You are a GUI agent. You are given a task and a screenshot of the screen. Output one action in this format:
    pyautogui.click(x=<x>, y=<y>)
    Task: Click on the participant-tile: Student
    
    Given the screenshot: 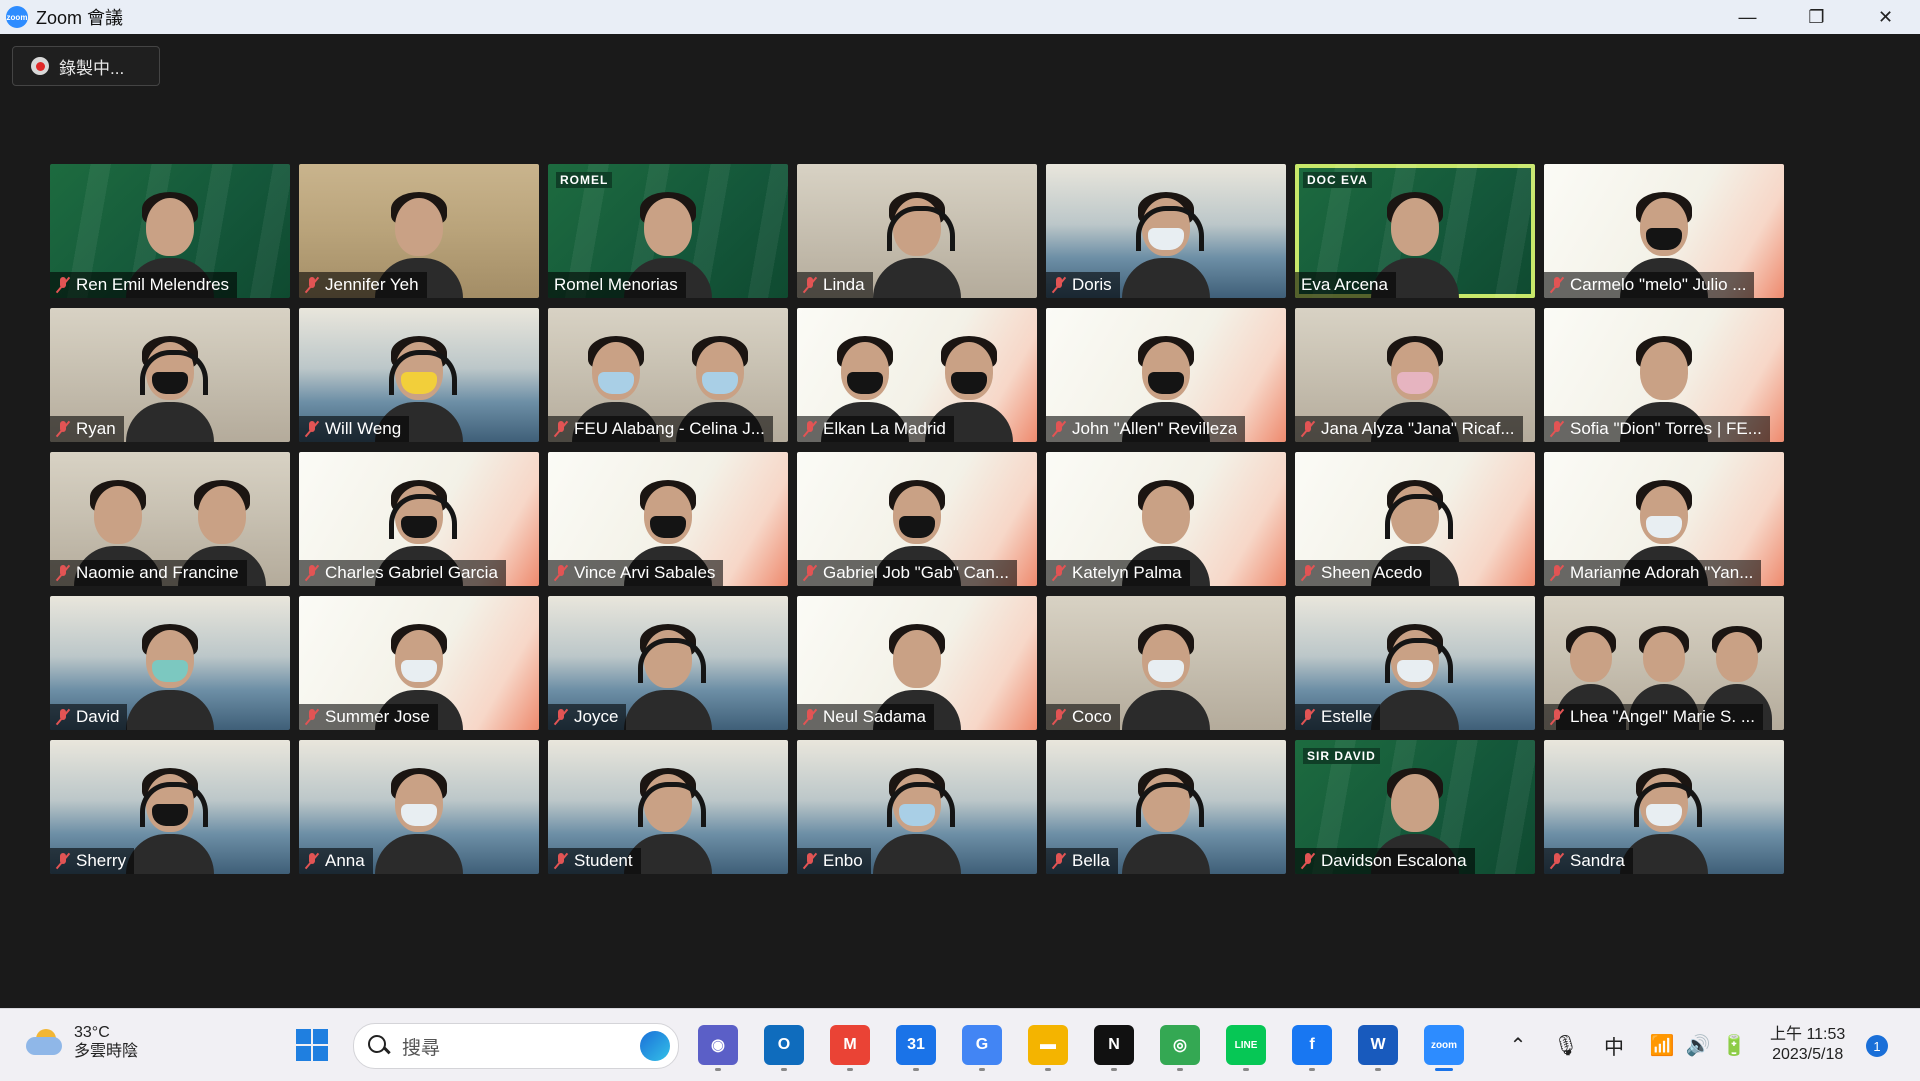 What is the action you would take?
    pyautogui.click(x=668, y=807)
    